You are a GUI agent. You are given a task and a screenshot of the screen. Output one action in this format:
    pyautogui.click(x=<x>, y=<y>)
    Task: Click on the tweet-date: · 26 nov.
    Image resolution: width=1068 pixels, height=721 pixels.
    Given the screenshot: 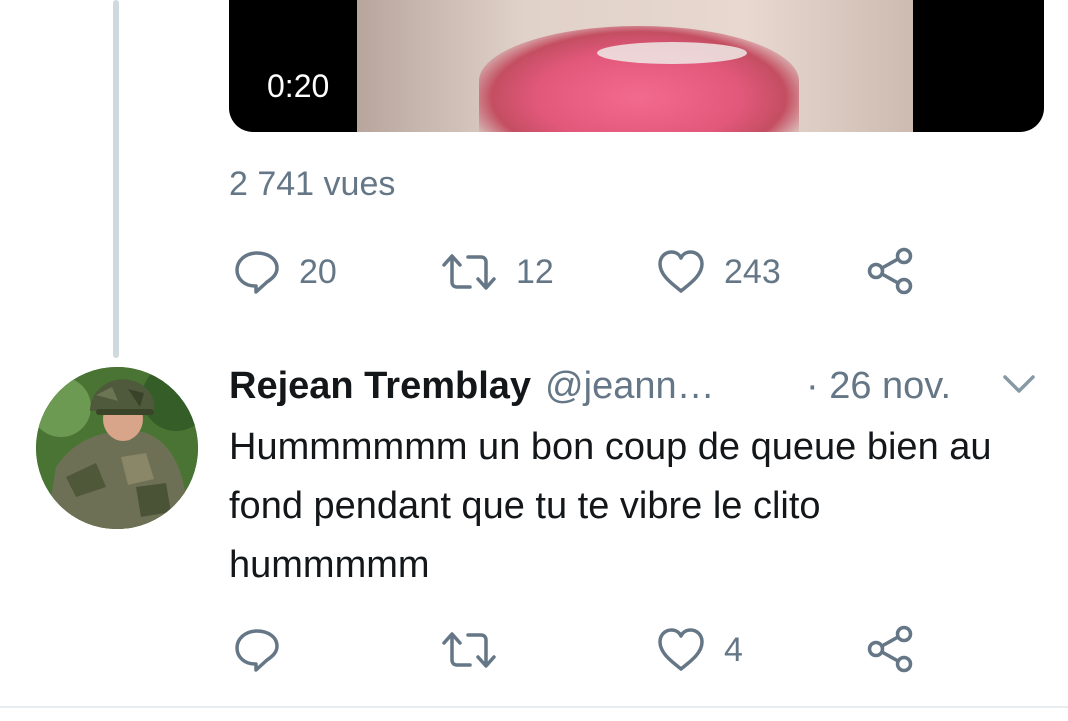 What is the action you would take?
    pyautogui.click(x=878, y=386)
    